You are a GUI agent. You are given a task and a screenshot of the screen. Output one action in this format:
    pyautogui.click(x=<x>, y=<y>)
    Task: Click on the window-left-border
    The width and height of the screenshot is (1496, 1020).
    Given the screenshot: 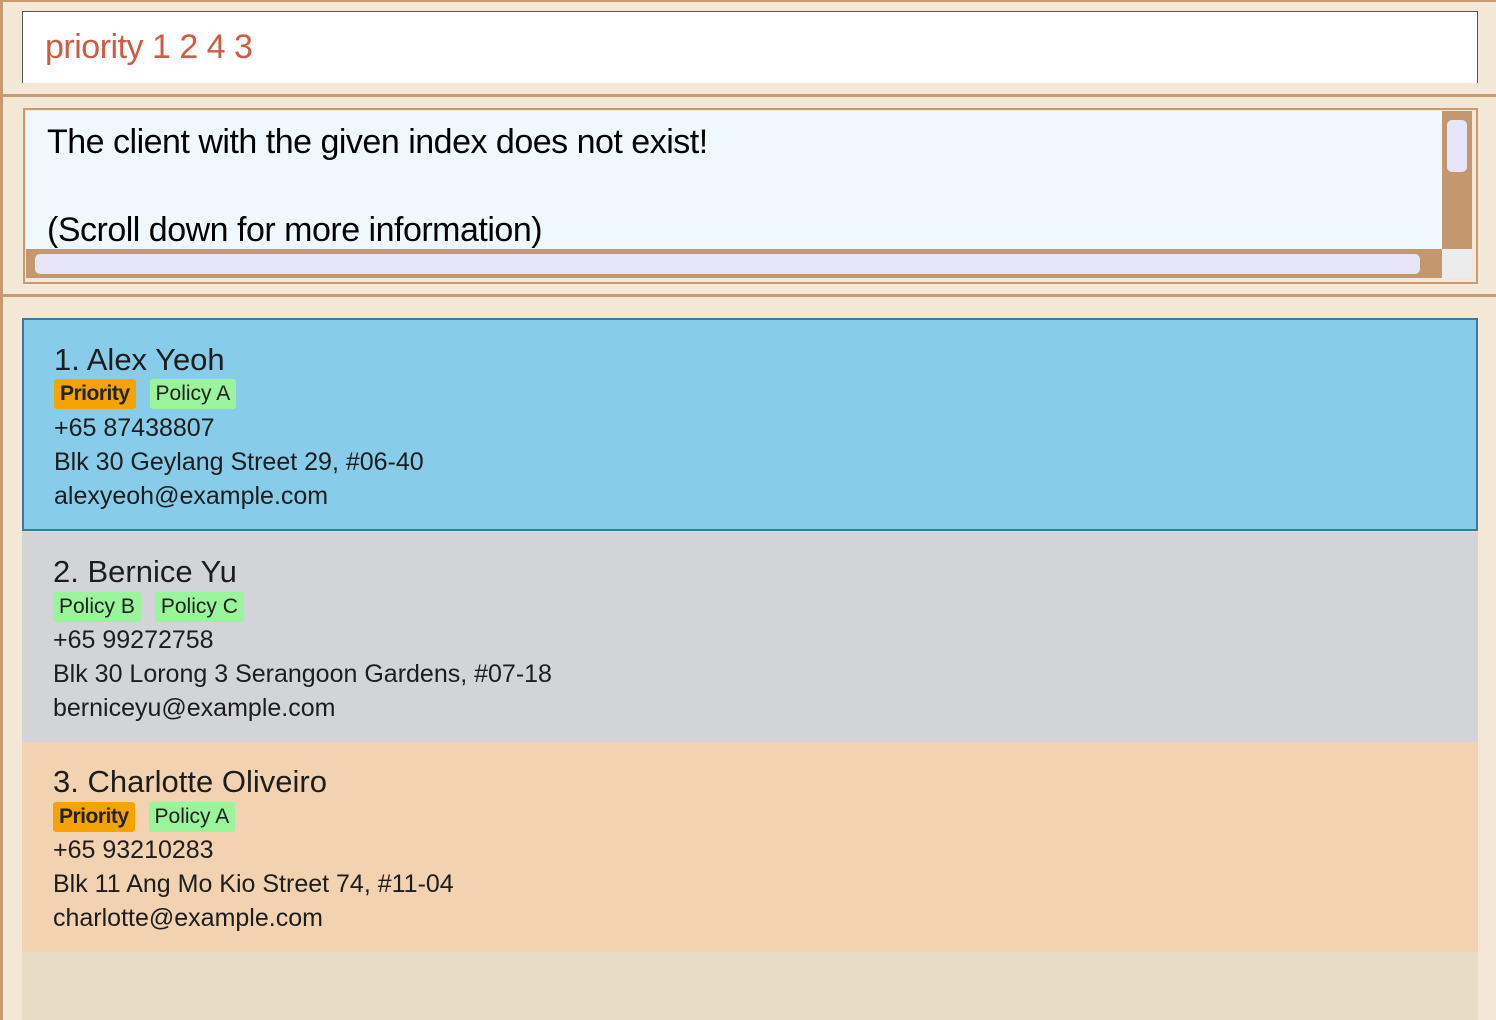 What is the action you would take?
    pyautogui.click(x=1, y=510)
    